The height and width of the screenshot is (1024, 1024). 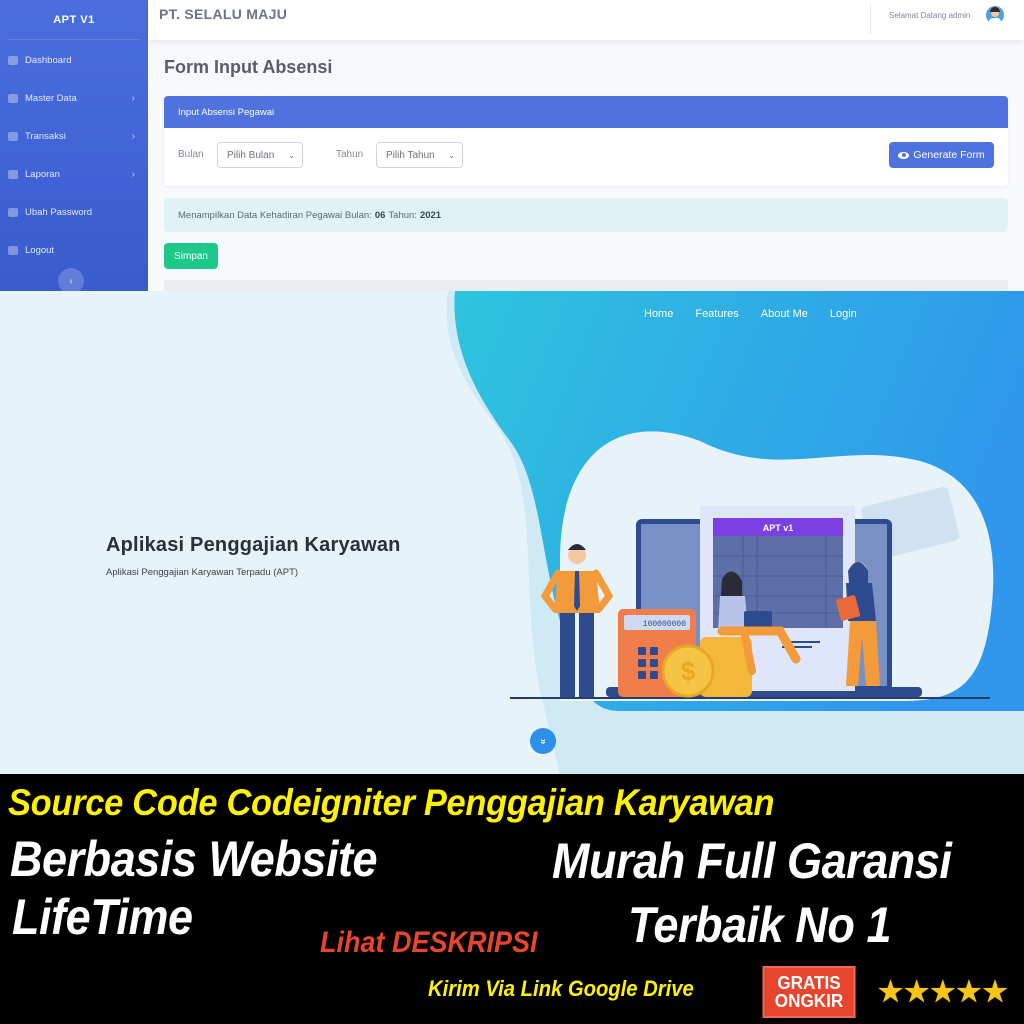 What do you see at coordinates (194, 859) in the screenshot?
I see `banner-line1-left: Berbasis Website` at bounding box center [194, 859].